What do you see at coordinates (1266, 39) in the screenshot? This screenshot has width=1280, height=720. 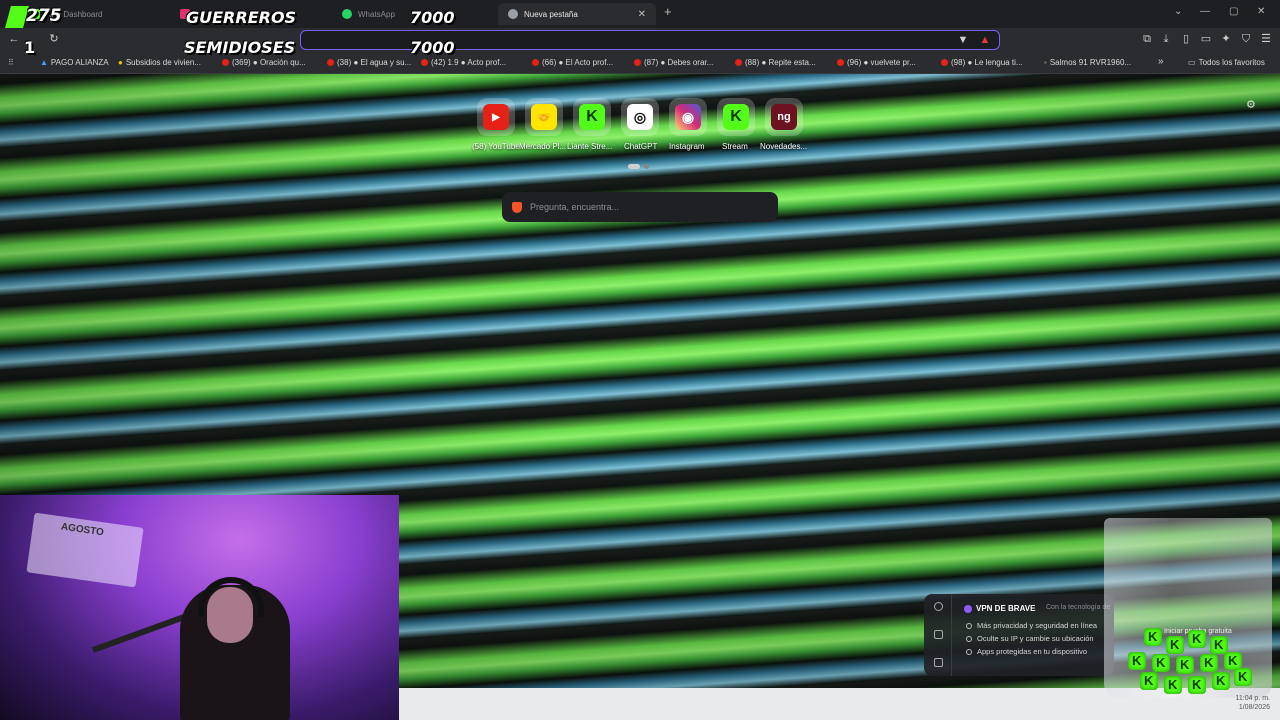 I see `menu-icon: ☰` at bounding box center [1266, 39].